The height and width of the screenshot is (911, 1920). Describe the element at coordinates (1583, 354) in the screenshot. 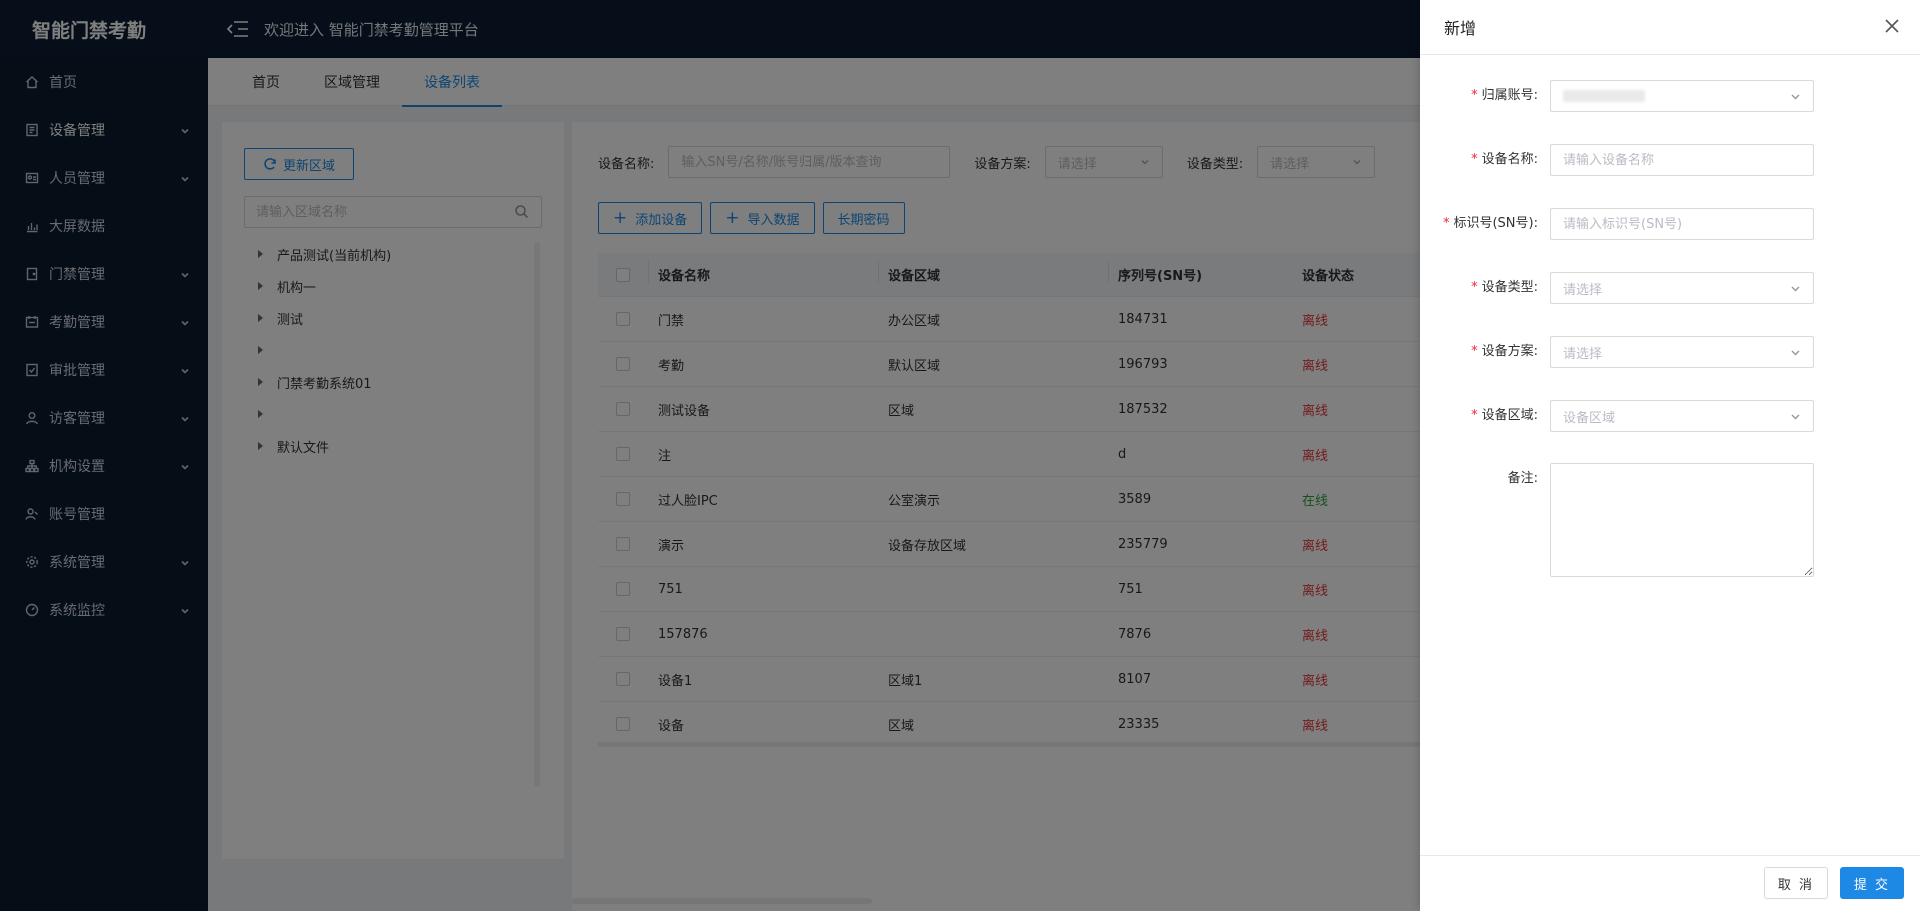

I see `device-scheme-placeholder: 请选择` at that location.